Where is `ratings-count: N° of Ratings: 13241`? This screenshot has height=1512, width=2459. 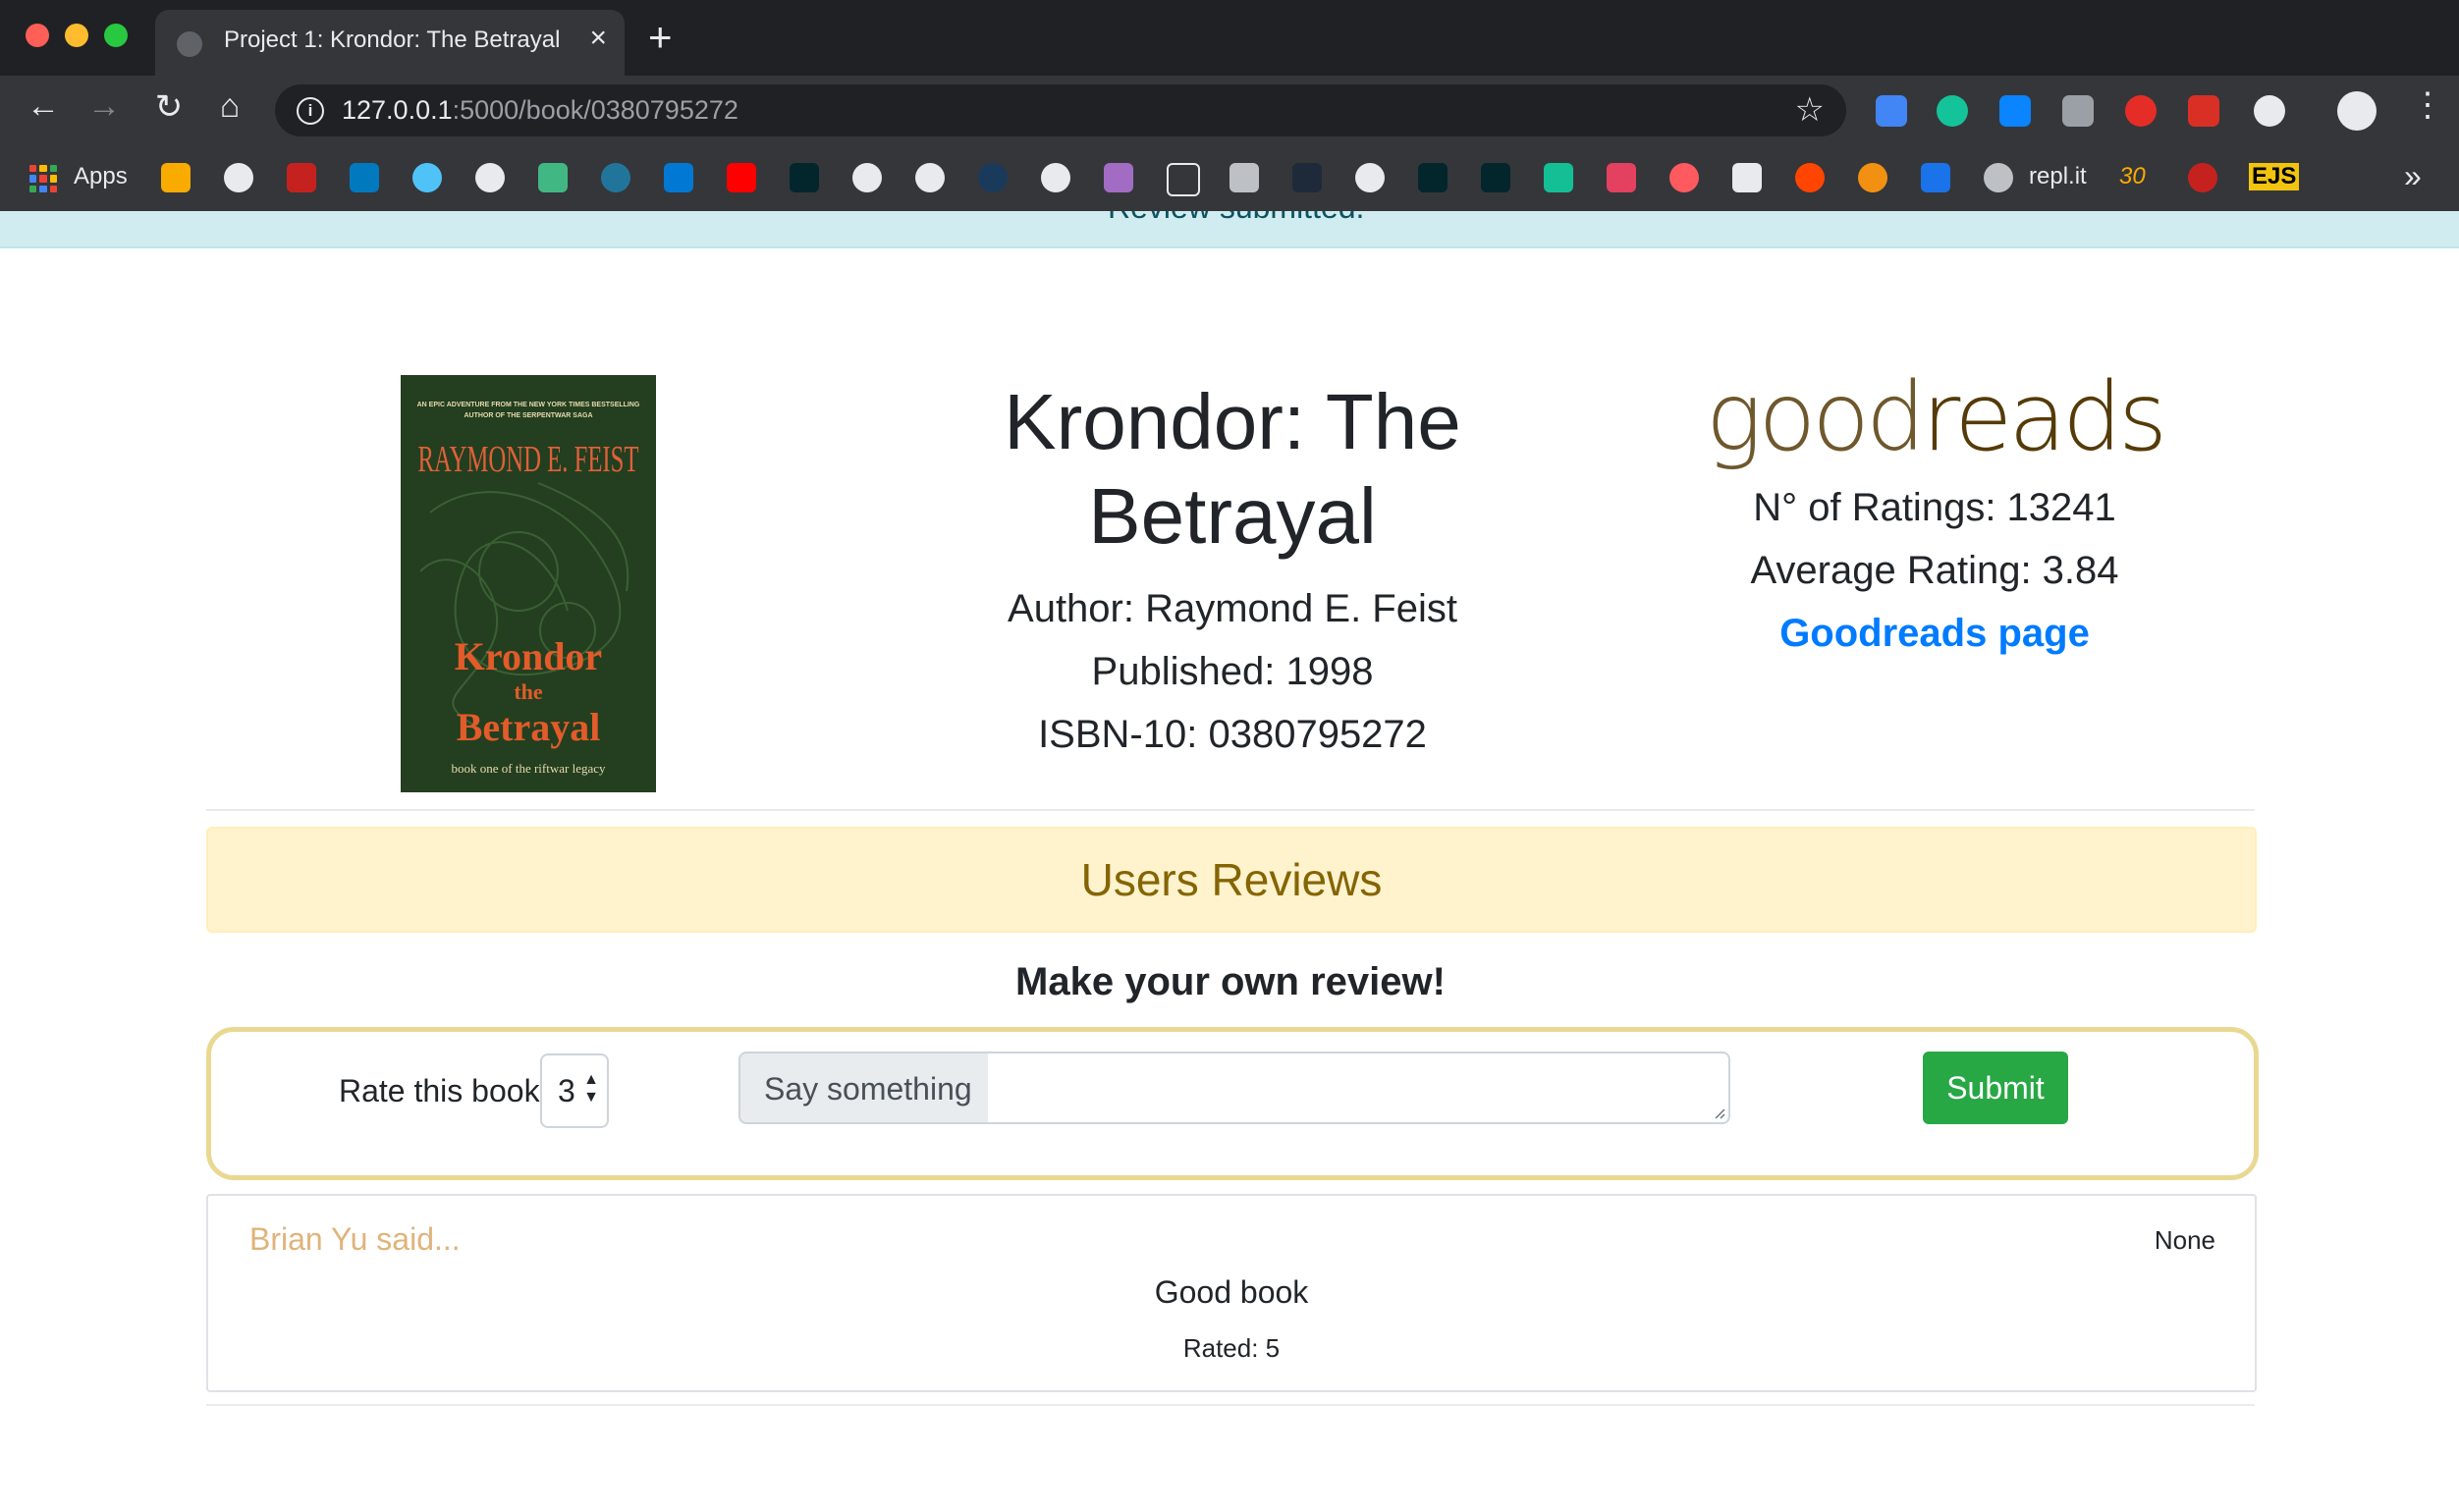
ratings-count: N° of Ratings: 13241 is located at coordinates (1934, 507).